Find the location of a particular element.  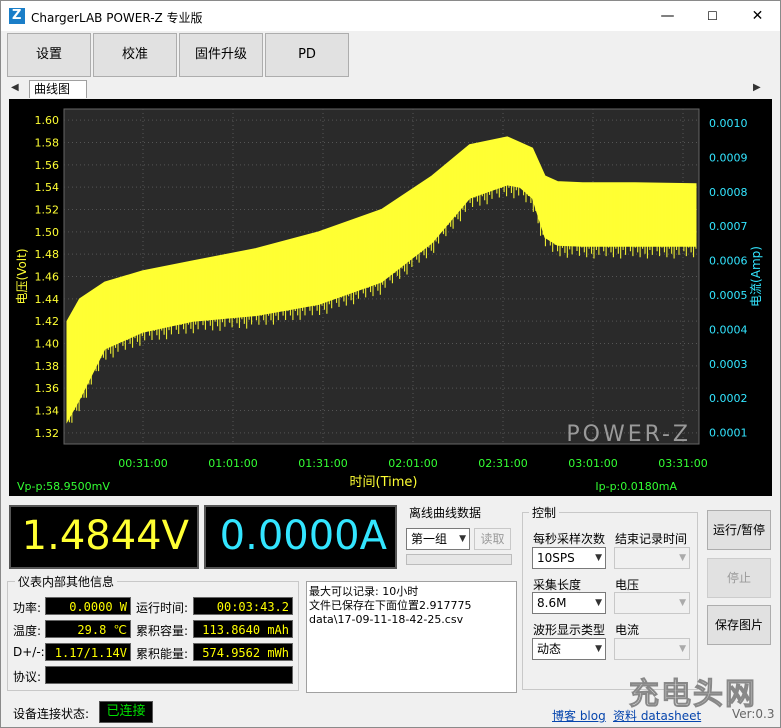

x-tick-label: 03:31:00 is located at coordinates (682, 463).